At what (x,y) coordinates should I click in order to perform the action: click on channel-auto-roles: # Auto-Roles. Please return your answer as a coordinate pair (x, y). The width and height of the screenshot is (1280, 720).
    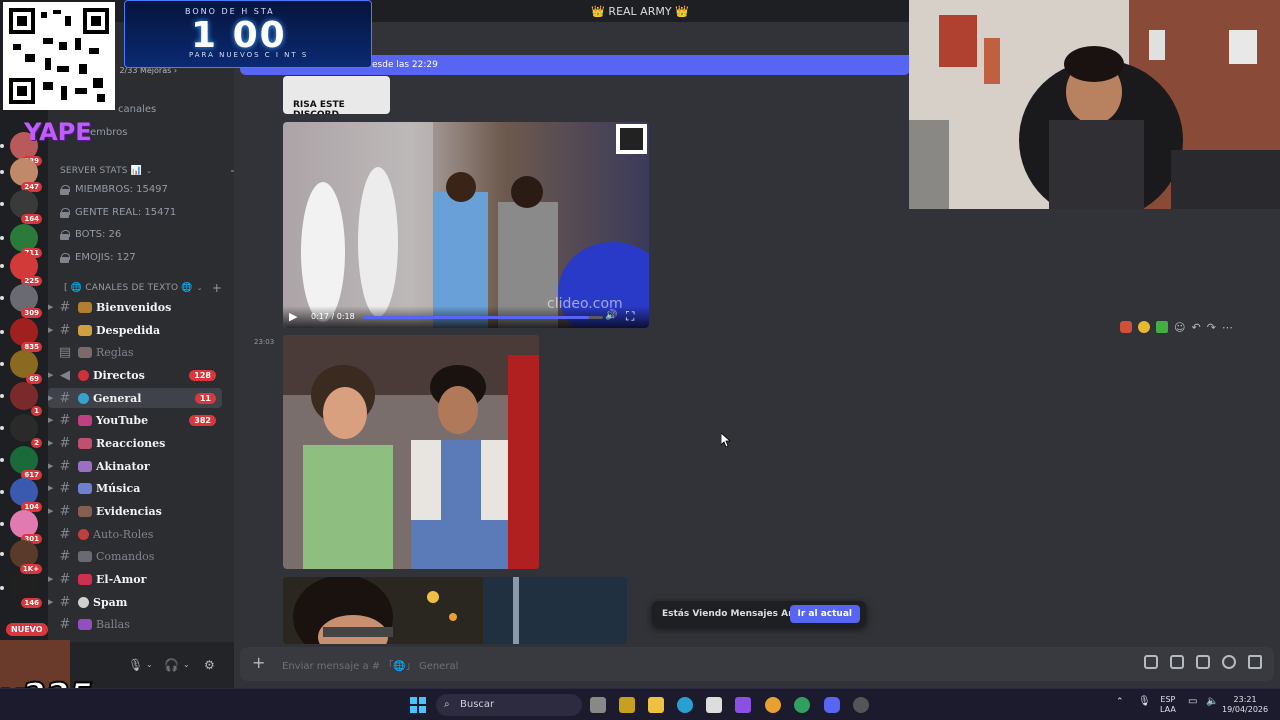
    Looking at the image, I should click on (135, 534).